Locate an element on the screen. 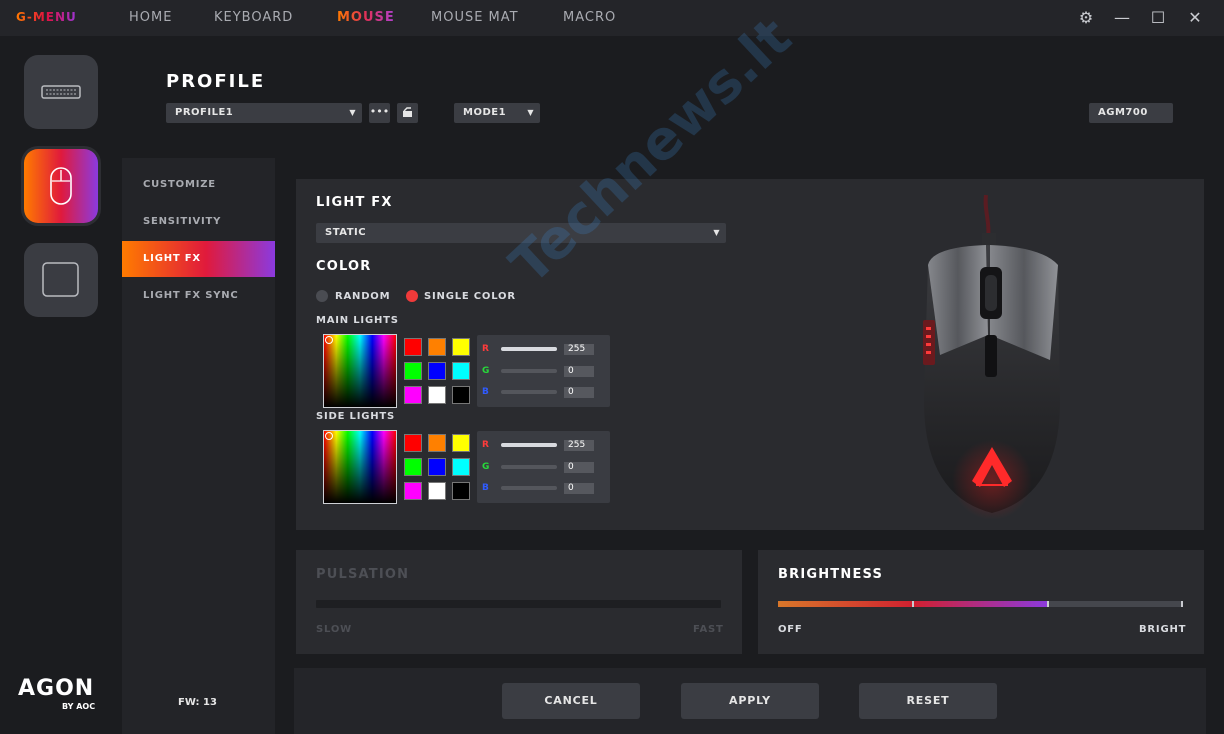  minimize-icon: — is located at coordinates (1122, 18).